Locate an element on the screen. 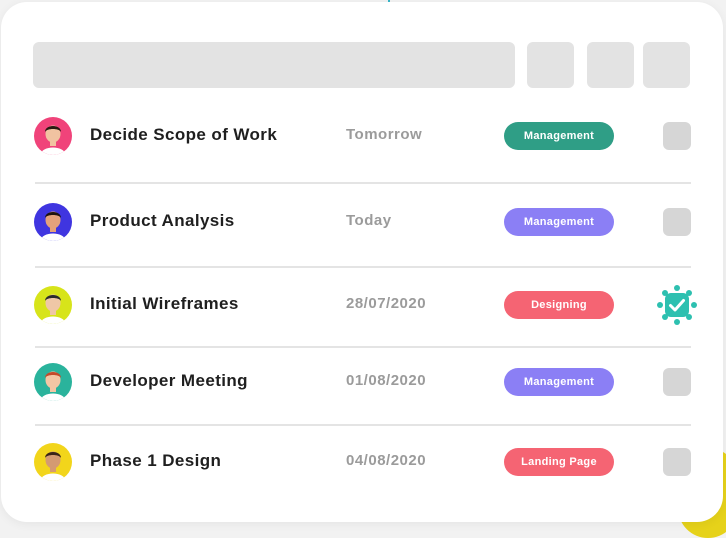 The width and height of the screenshot is (726, 538). task-row: Developer Meeting 01/08/2020 Management is located at coordinates (362, 382).